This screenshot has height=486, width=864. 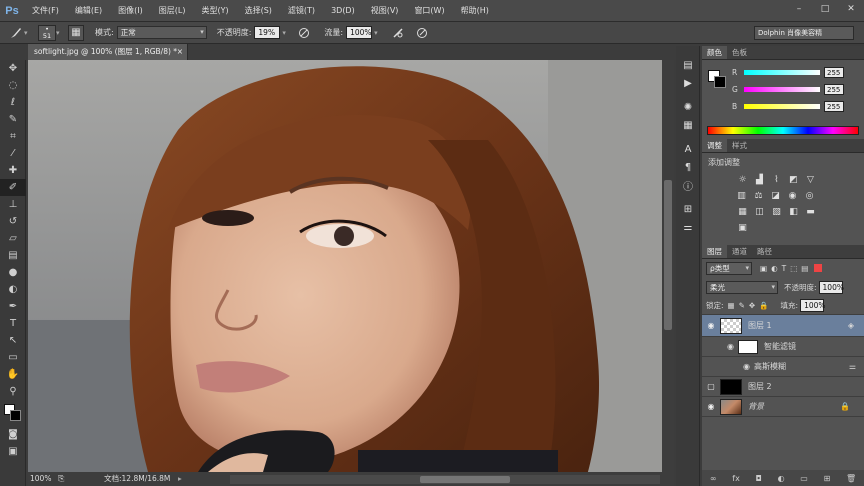 I want to click on exposure-icon: ◩, so click(x=793, y=180).